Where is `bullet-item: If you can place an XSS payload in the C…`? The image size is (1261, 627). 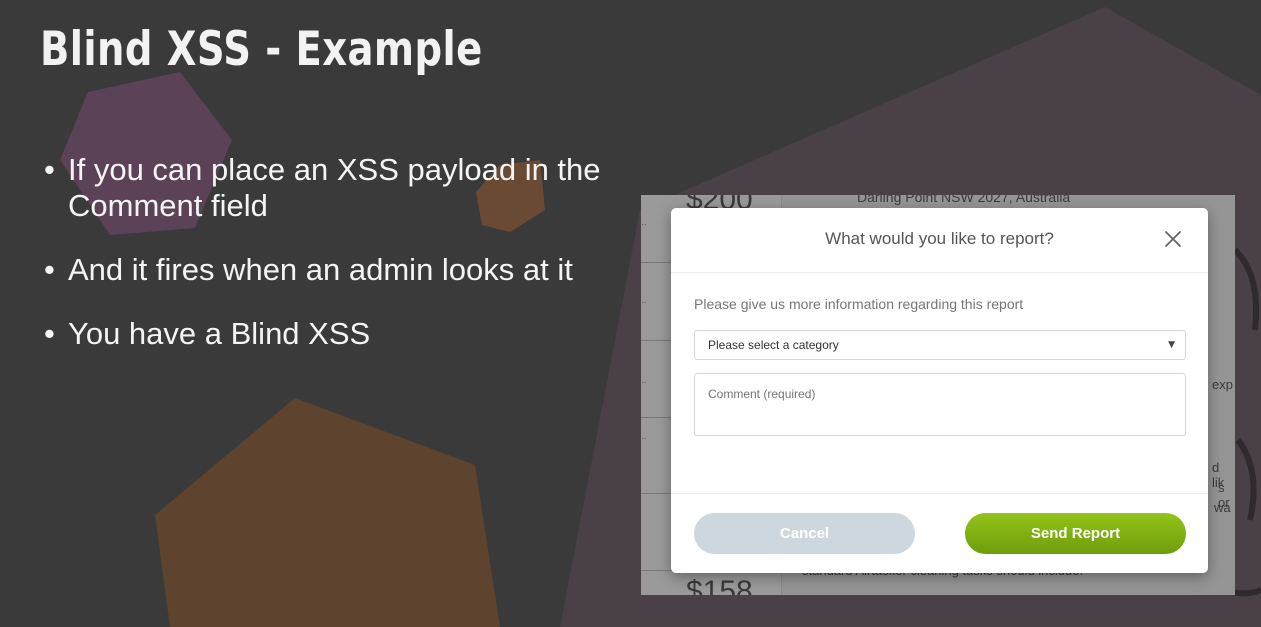 bullet-item: If you can place an XSS payload in the C… is located at coordinates (334, 188).